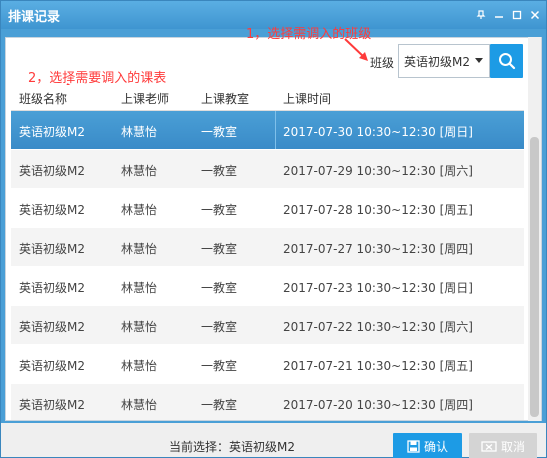  I want to click on cell-time: 2017-07-20 10:30~12:30 [周四], so click(378, 405).